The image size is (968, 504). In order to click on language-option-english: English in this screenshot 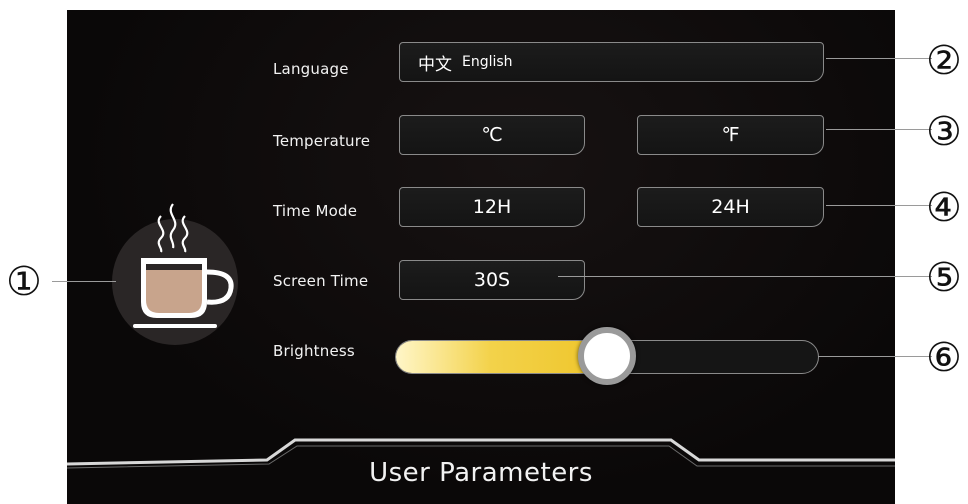, I will do `click(487, 62)`.